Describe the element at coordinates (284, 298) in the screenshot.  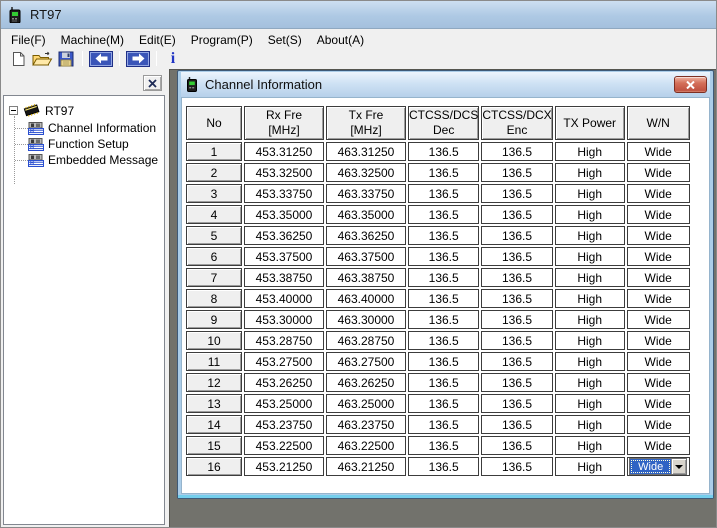
I see `cell-rx: 453.40000` at that location.